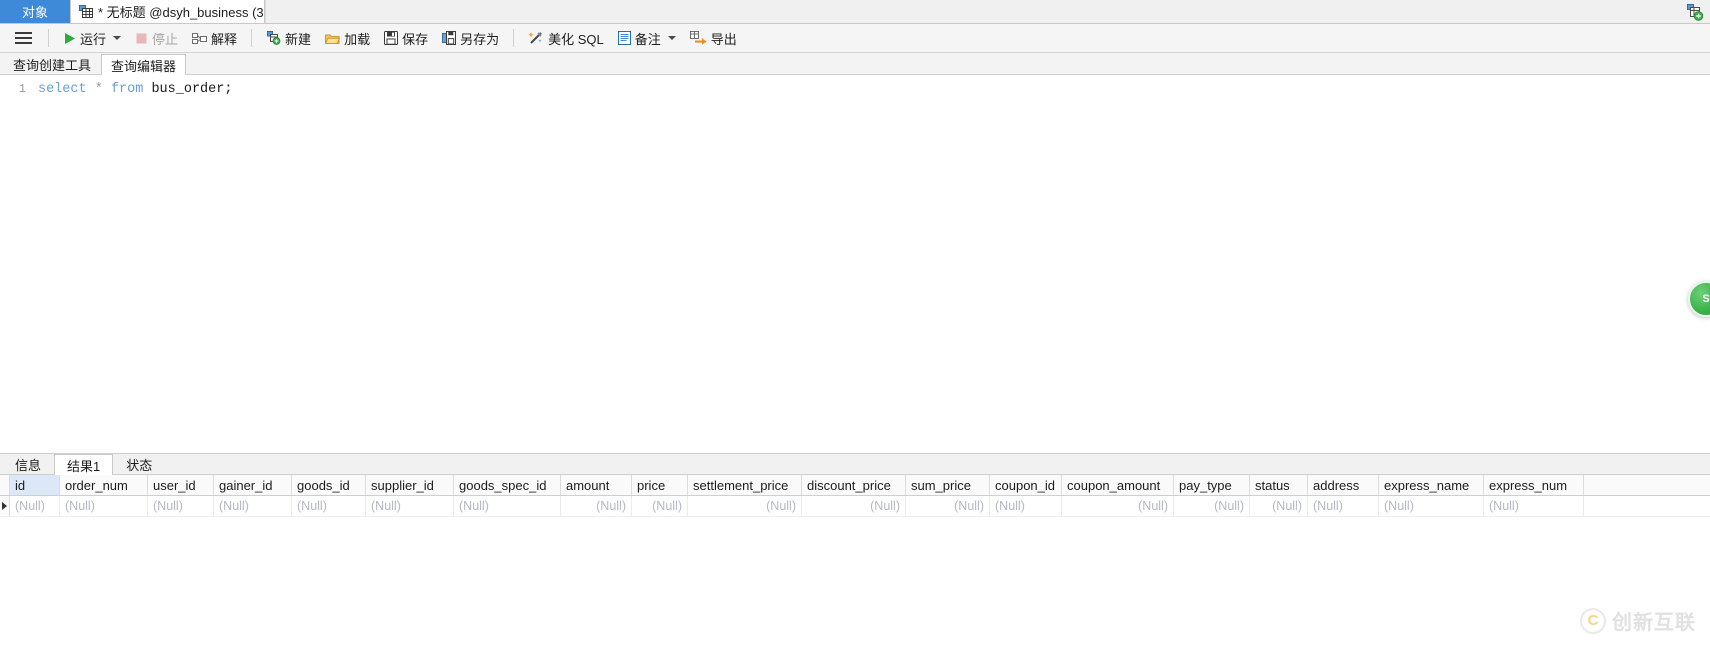 This screenshot has width=1710, height=649. I want to click on save-disk-icon, so click(391, 38).